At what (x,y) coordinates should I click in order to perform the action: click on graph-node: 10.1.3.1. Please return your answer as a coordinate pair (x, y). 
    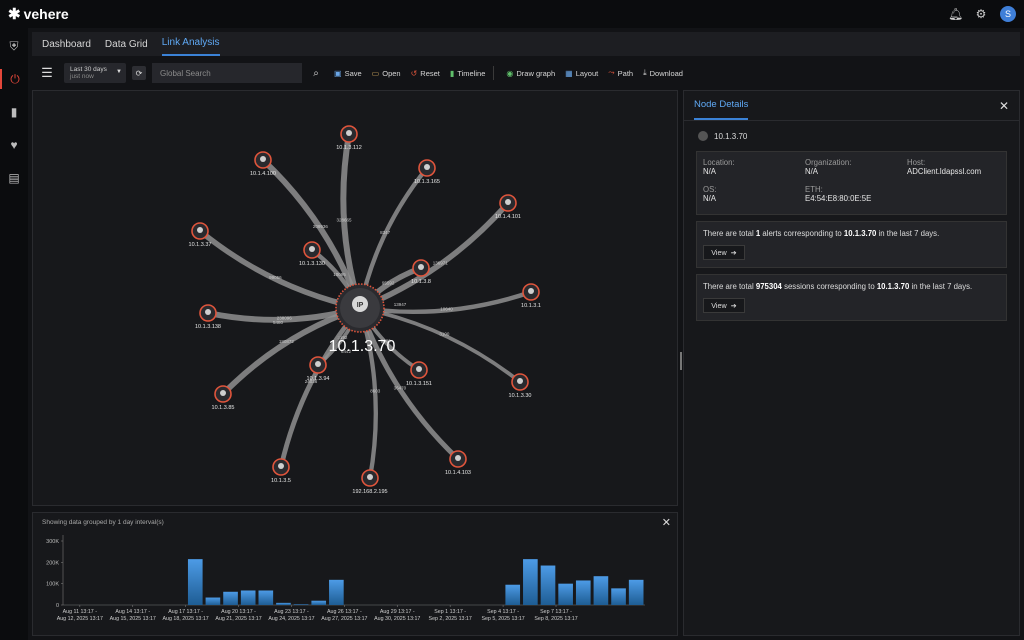
    Looking at the image, I should click on (531, 296).